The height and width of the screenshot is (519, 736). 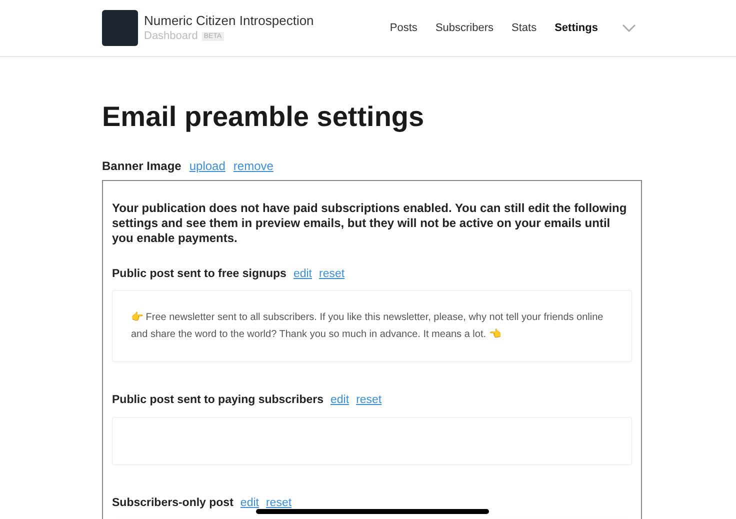 I want to click on nav-tab: Posts, so click(x=404, y=28).